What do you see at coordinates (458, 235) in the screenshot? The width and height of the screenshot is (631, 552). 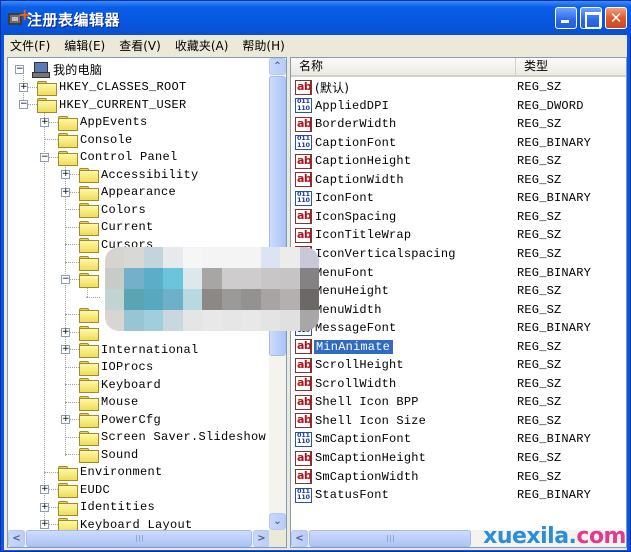 I see `registry-value-row: IconTitleWrap REG_SZ` at bounding box center [458, 235].